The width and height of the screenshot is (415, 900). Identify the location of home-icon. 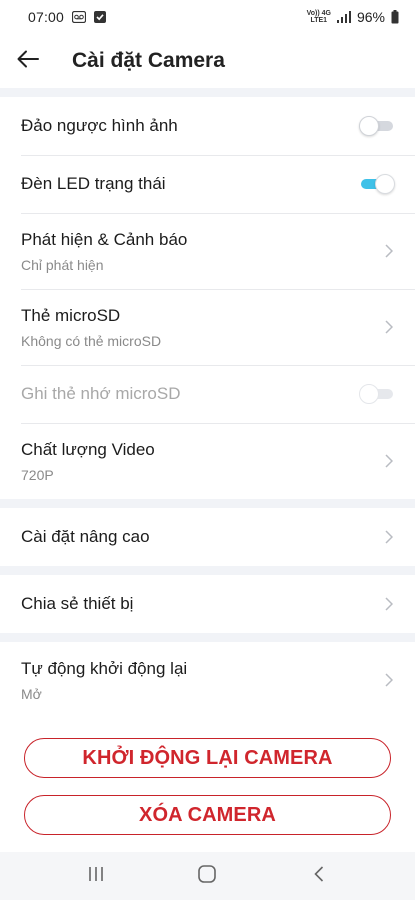
(207, 876).